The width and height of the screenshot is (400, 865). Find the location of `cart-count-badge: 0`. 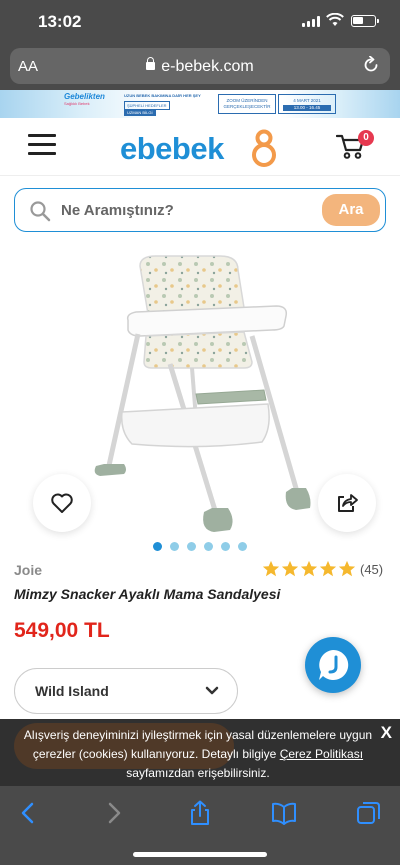

cart-count-badge: 0 is located at coordinates (366, 138).